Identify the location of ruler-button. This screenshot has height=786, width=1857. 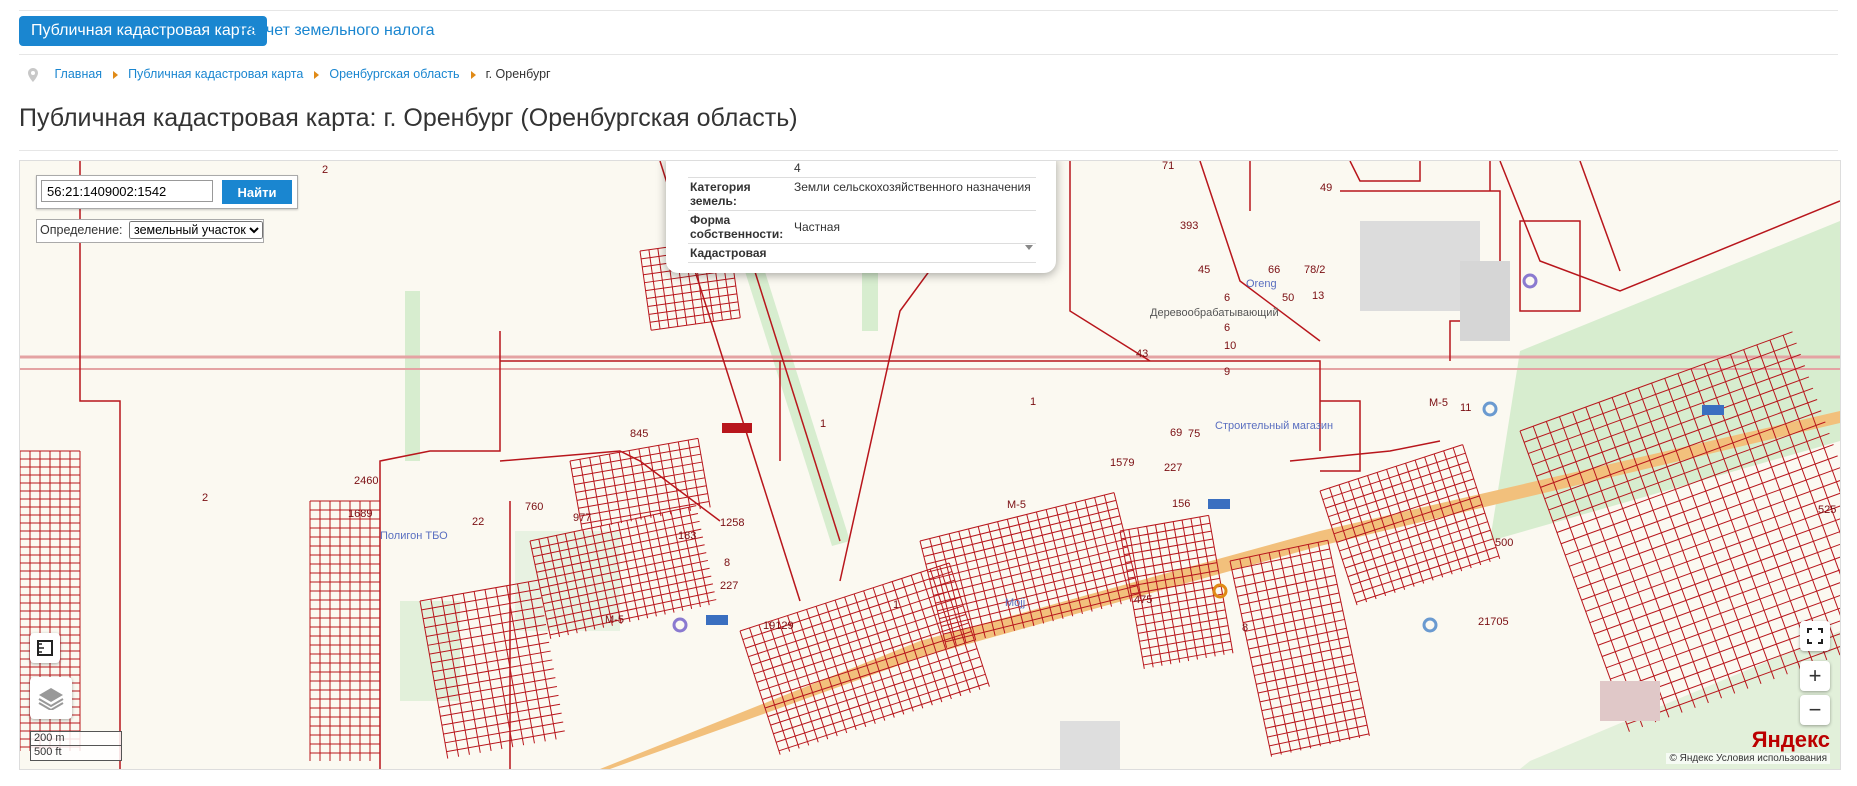
(45, 648).